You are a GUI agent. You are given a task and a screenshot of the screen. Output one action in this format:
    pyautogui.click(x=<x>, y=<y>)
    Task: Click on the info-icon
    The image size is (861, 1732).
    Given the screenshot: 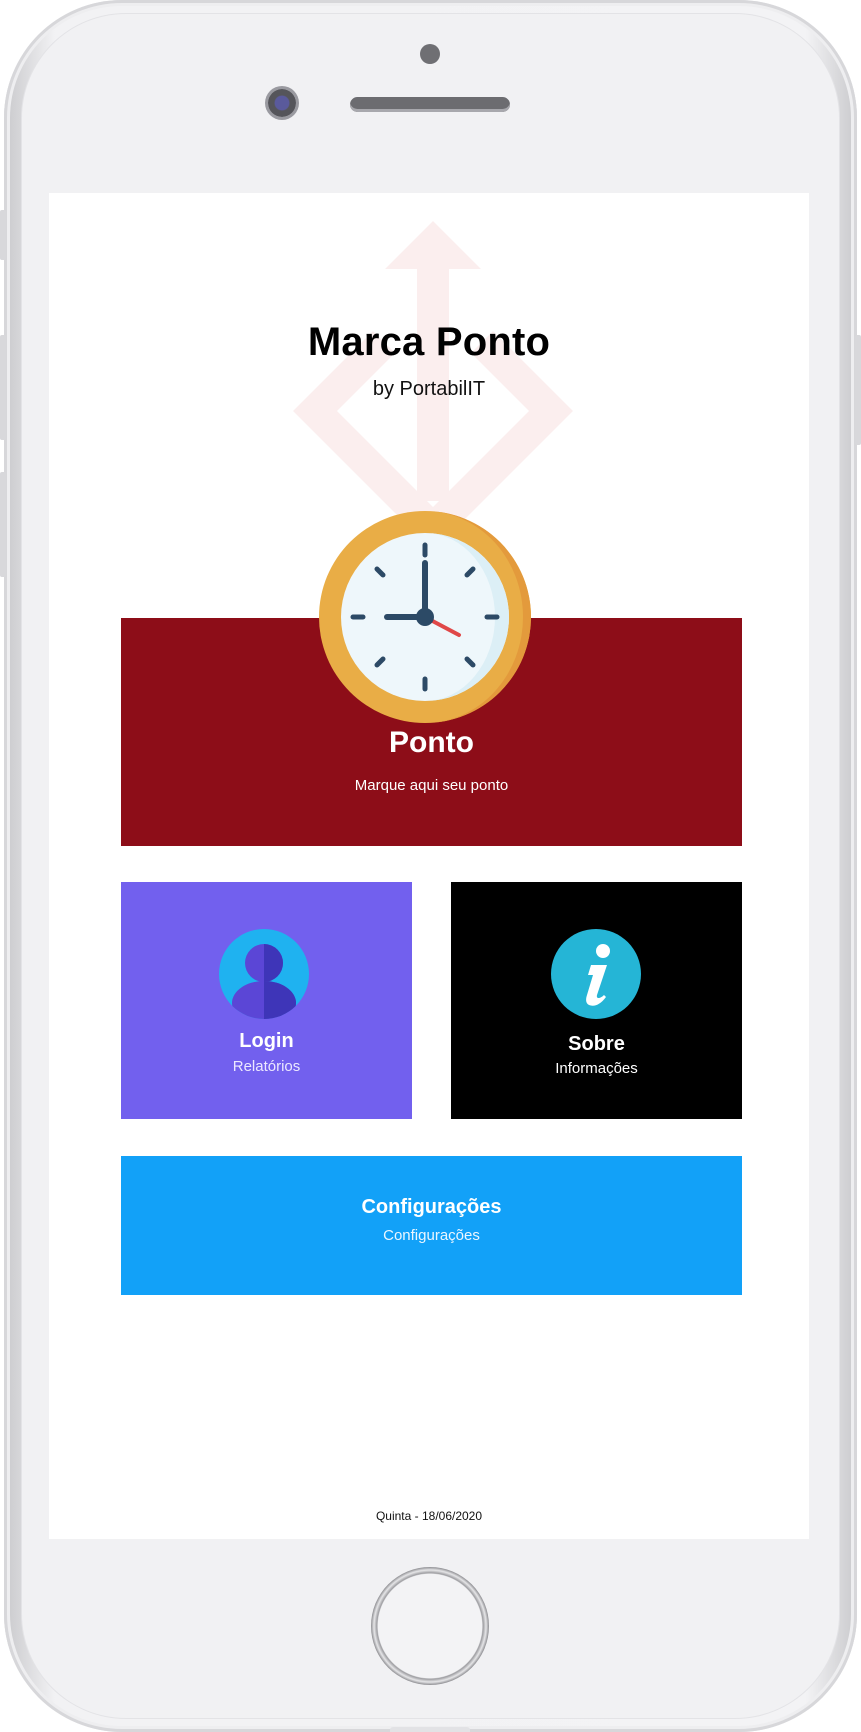 What is the action you would take?
    pyautogui.click(x=596, y=974)
    